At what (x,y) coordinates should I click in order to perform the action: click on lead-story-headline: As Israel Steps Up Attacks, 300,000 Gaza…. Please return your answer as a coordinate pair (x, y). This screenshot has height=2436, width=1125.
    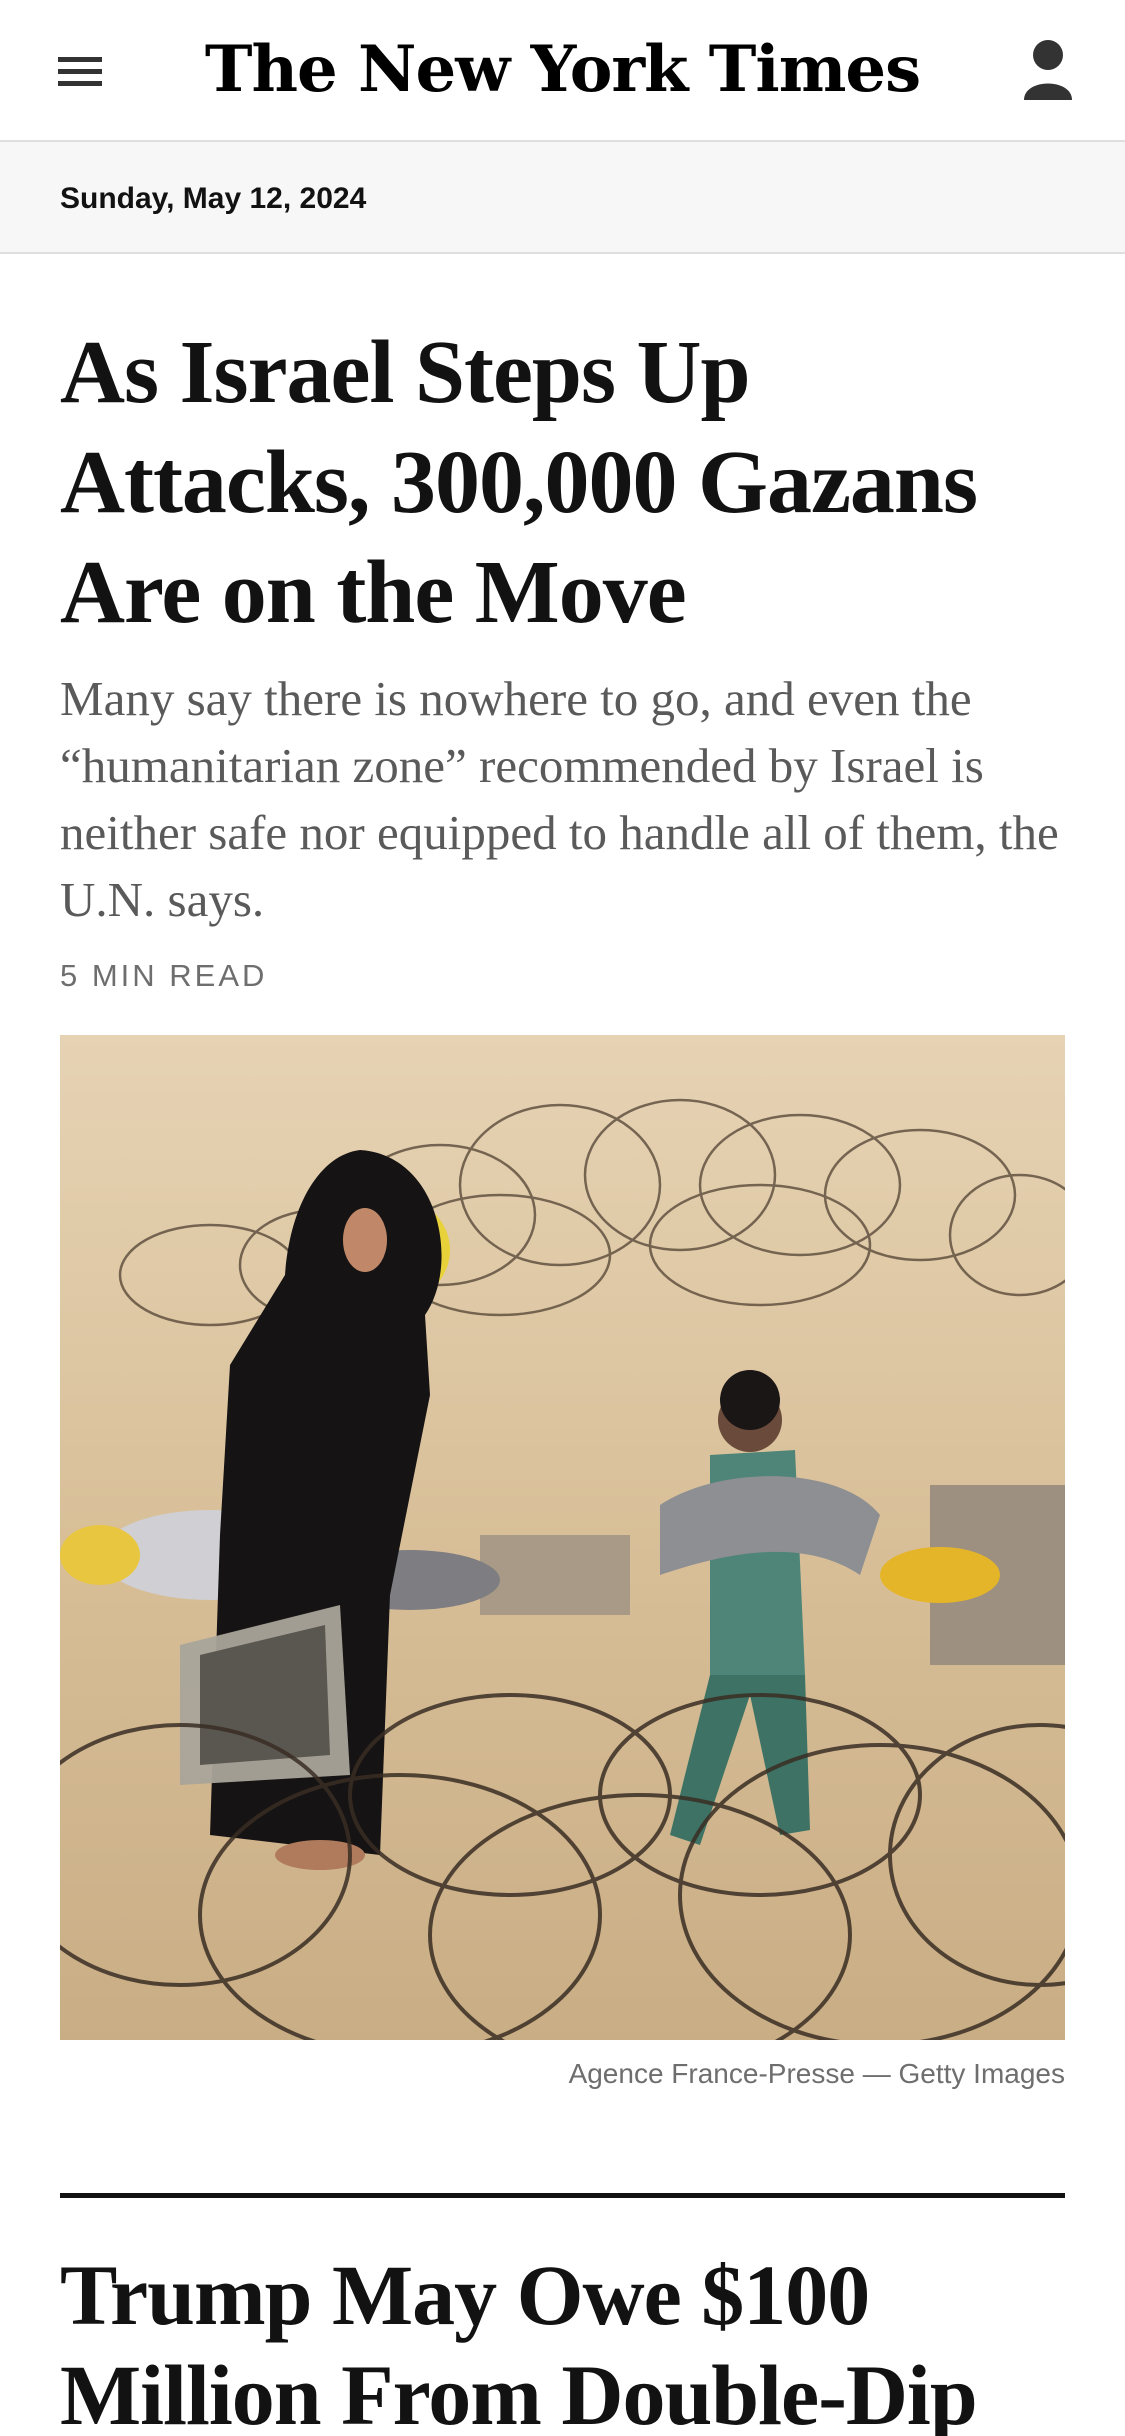
    Looking at the image, I should click on (565, 483).